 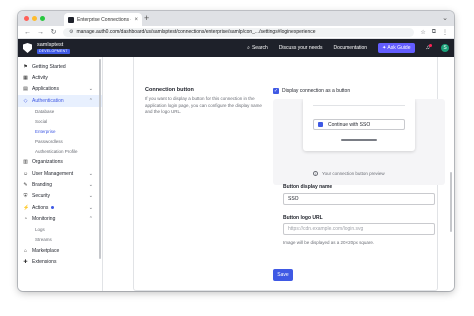 I want to click on sidebar-item-activity: ▦ Activity, so click(x=60, y=77).